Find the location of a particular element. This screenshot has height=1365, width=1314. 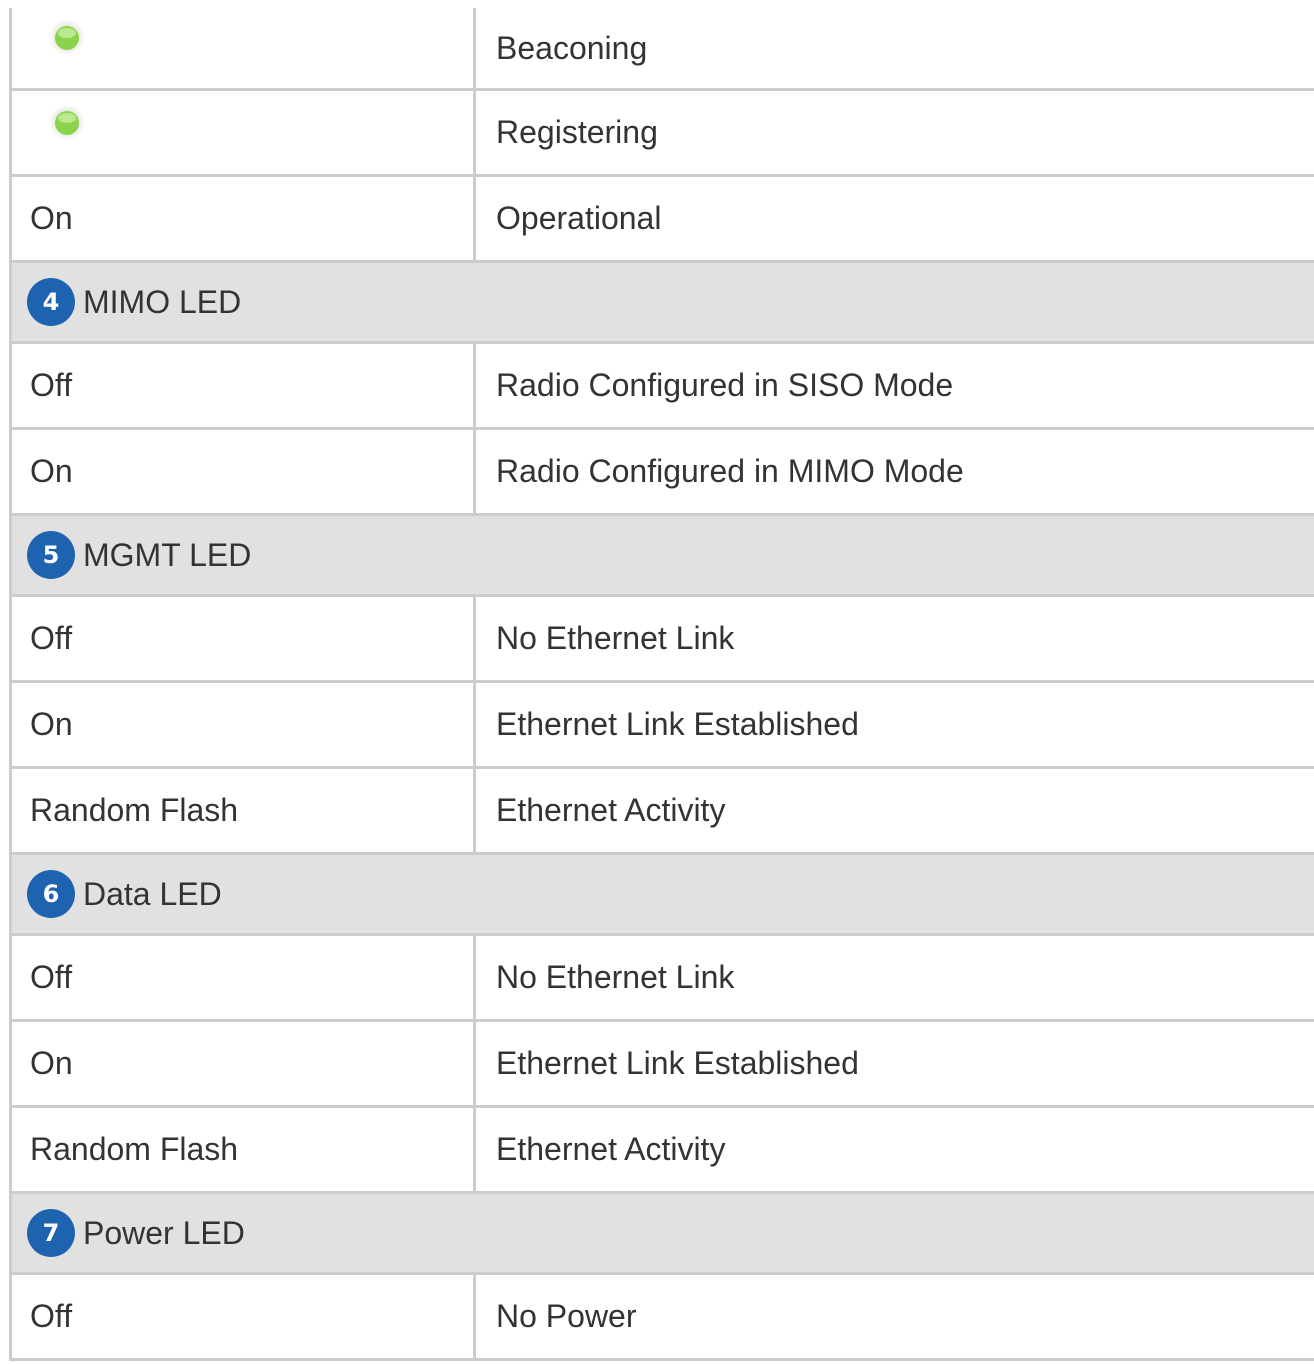

section-header-row: 7 Power LED is located at coordinates (661, 1234).